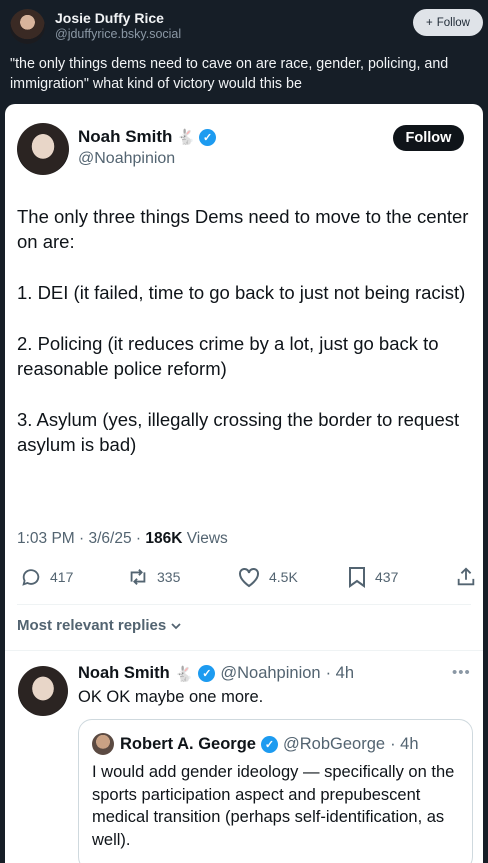 Image resolution: width=488 pixels, height=863 pixels. Describe the element at coordinates (340, 673) in the screenshot. I see `reply-time: · 4h` at that location.